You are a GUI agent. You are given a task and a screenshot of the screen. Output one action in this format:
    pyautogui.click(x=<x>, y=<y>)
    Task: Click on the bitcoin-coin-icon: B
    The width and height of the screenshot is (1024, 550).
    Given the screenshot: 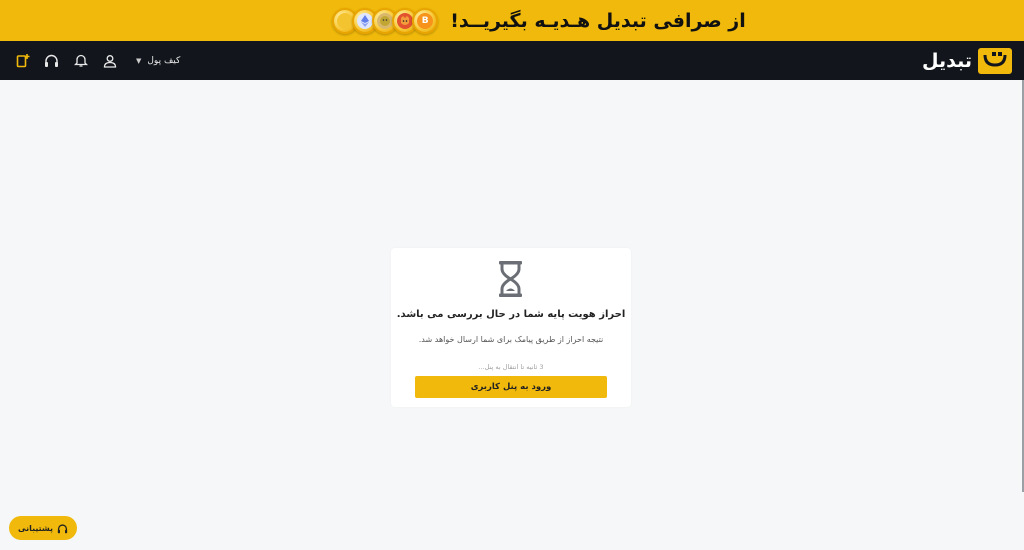 What is the action you would take?
    pyautogui.click(x=425, y=20)
    